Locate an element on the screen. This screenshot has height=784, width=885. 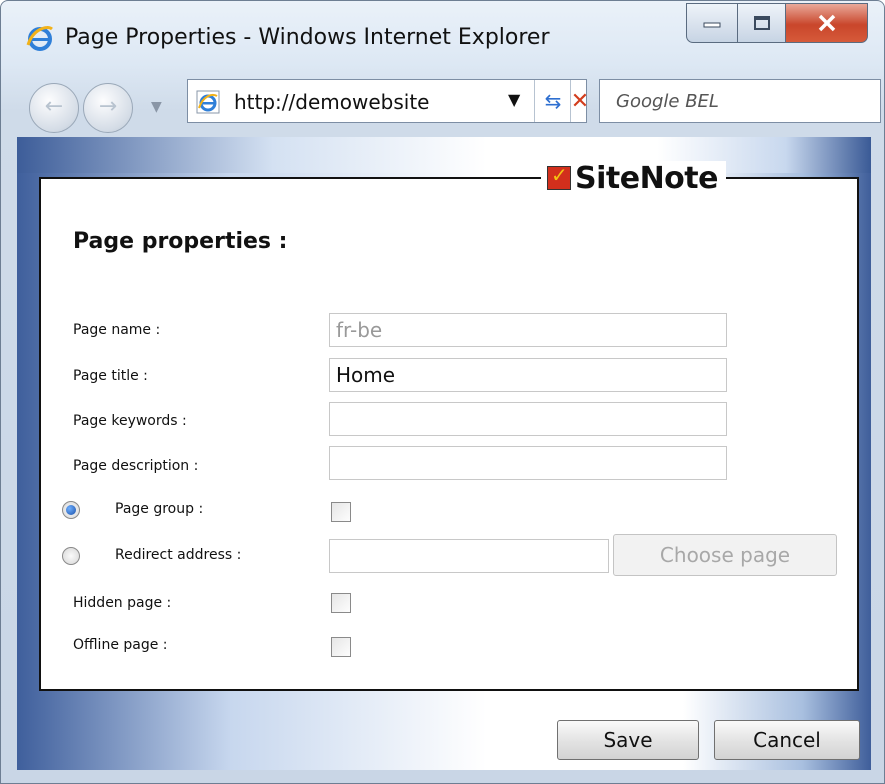
refresh-icon: ⇆ is located at coordinates (552, 101).